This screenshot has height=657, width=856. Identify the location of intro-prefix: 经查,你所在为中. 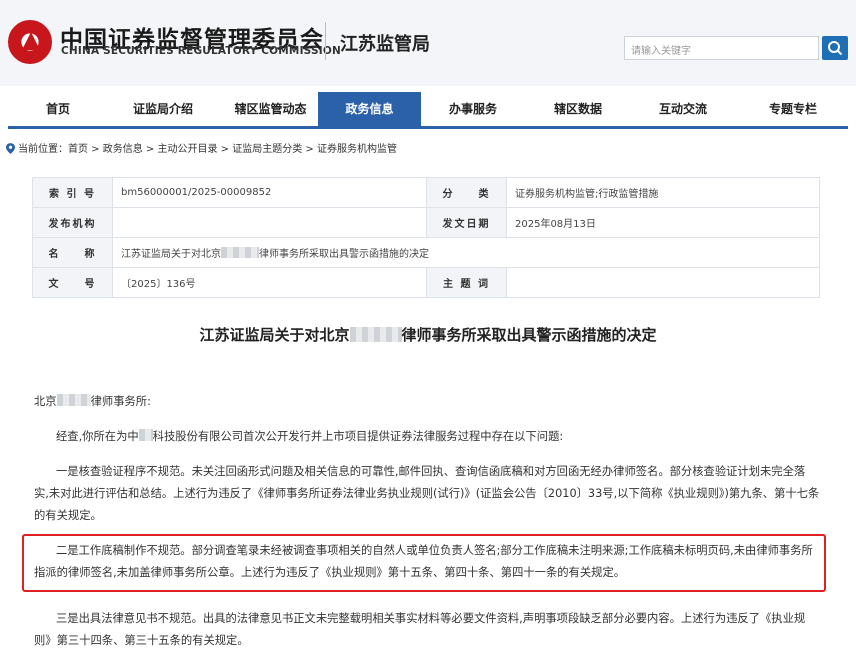
(97, 436).